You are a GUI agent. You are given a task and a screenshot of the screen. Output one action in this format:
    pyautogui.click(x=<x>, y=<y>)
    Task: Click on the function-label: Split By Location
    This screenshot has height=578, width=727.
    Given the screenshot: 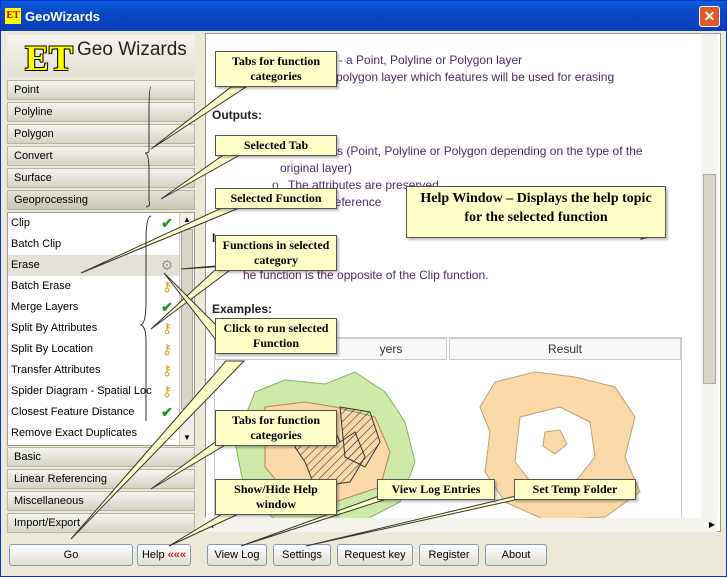 What is the action you would take?
    pyautogui.click(x=52, y=349)
    